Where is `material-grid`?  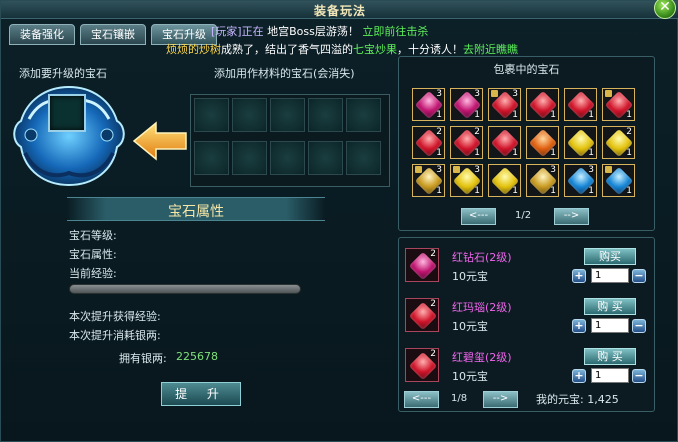 material-grid is located at coordinates (290, 140).